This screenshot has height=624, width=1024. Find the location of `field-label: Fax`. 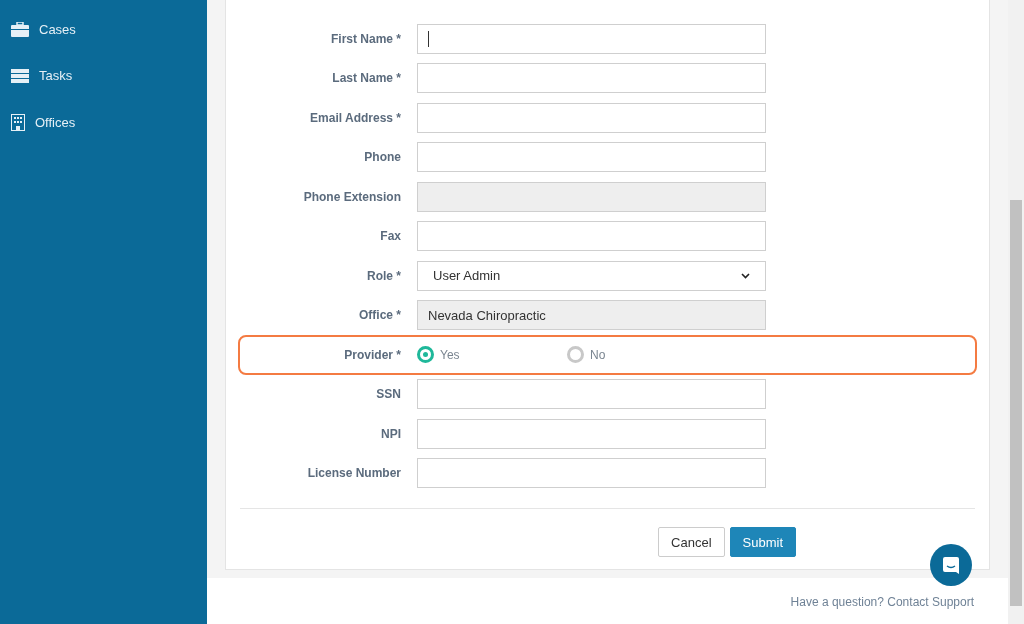

field-label: Fax is located at coordinates (390, 236).